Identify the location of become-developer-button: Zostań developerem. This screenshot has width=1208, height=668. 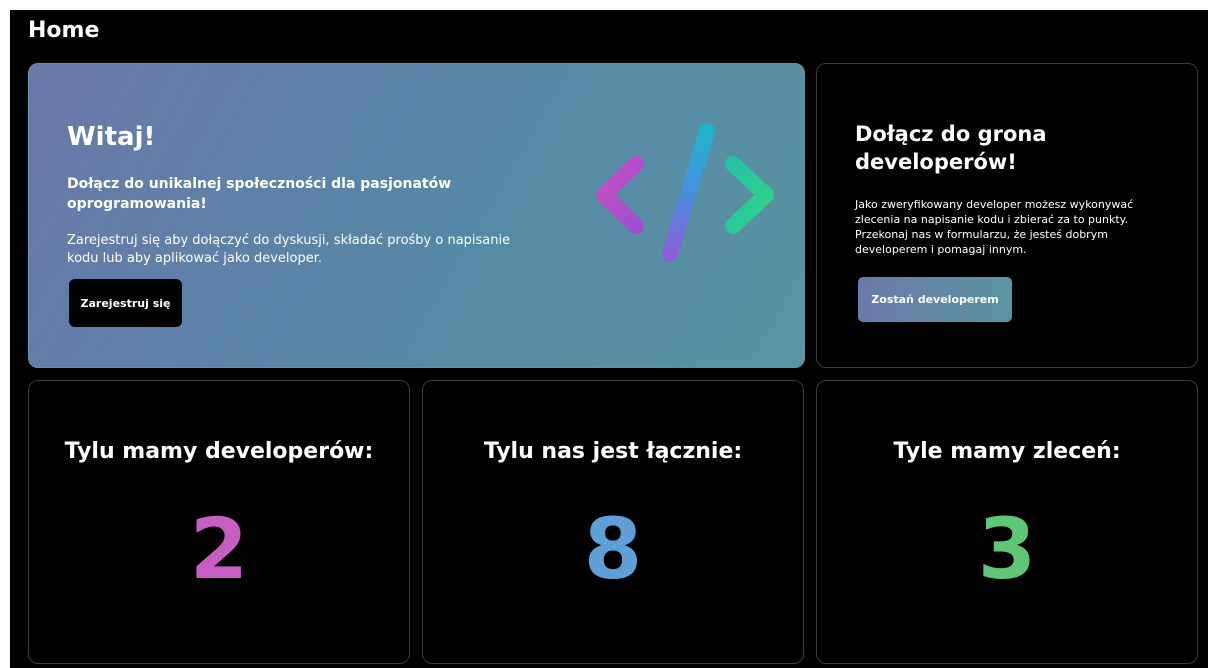
(935, 299).